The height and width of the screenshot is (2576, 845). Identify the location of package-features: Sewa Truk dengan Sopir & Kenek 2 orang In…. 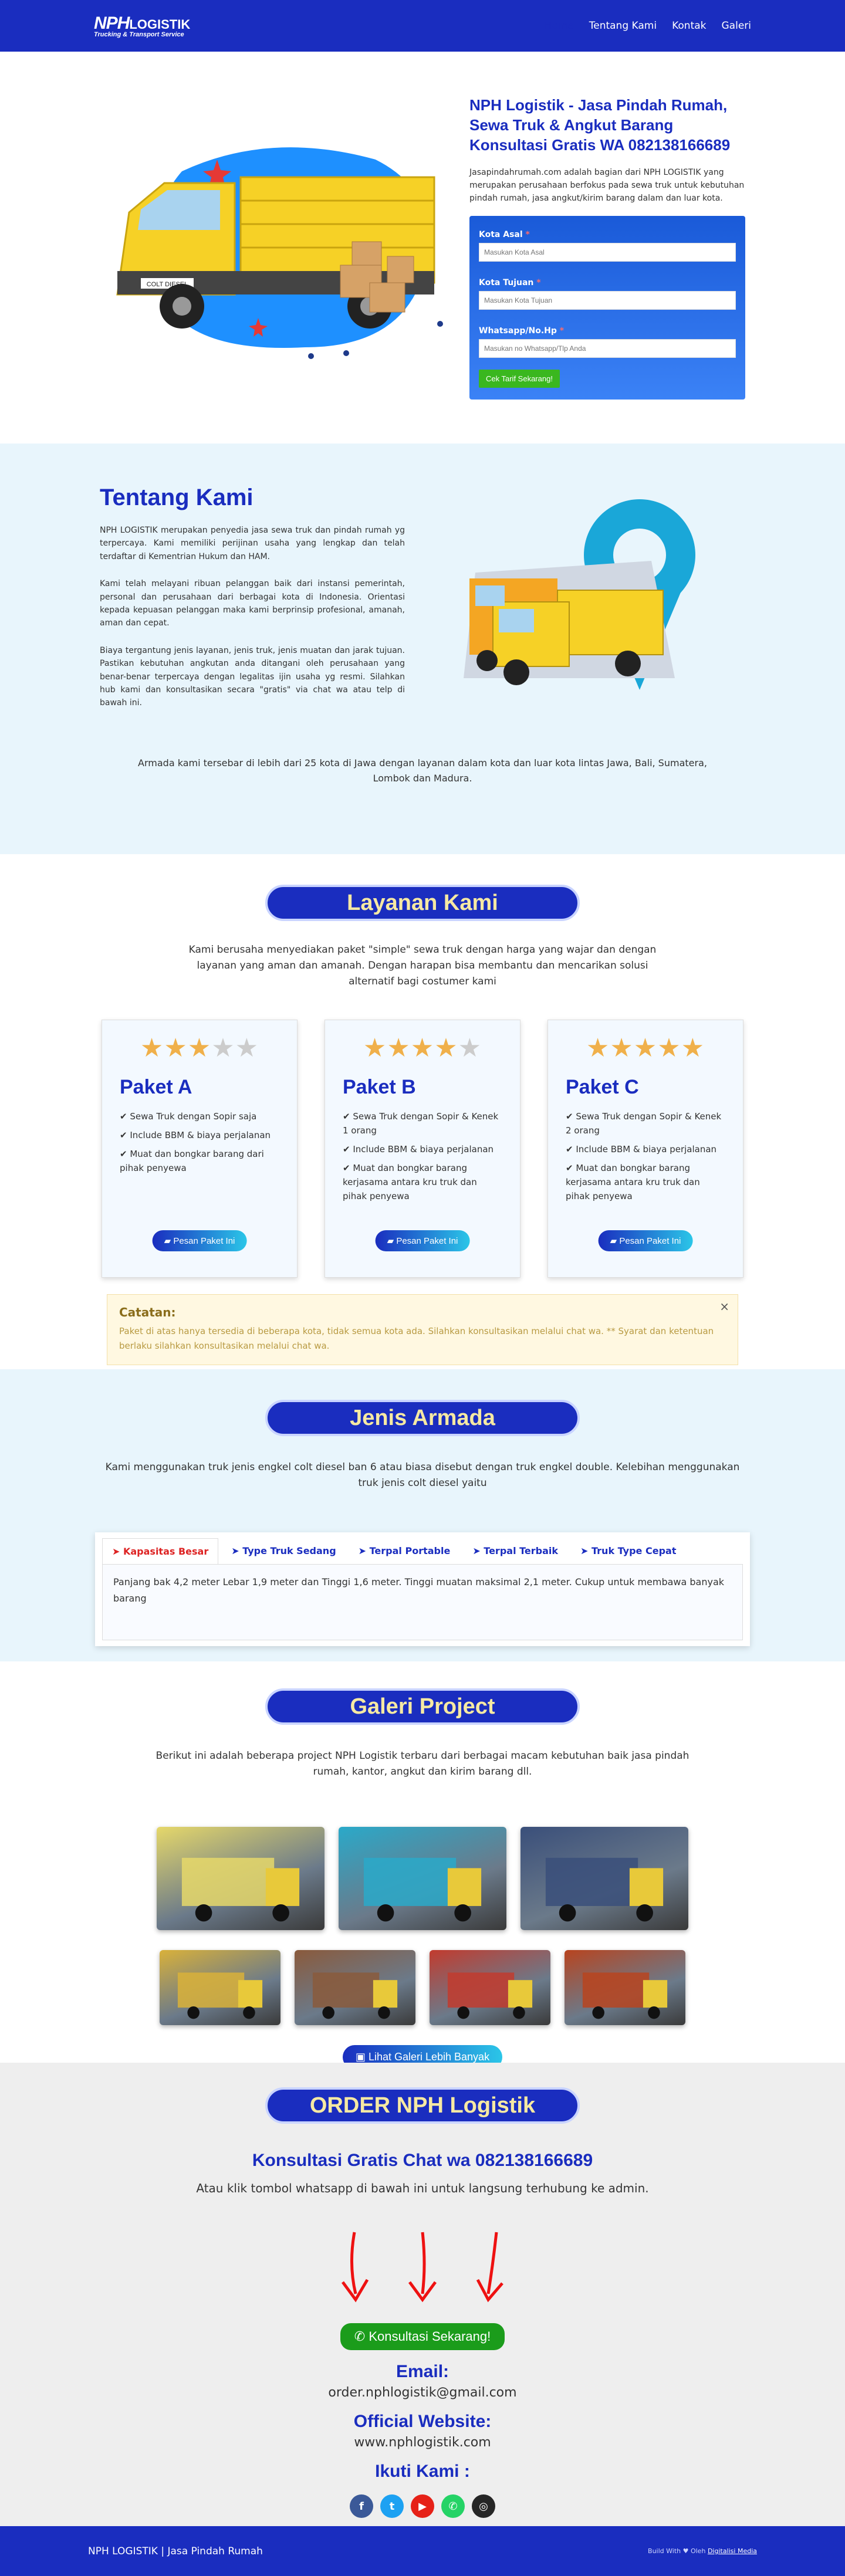
(646, 1156).